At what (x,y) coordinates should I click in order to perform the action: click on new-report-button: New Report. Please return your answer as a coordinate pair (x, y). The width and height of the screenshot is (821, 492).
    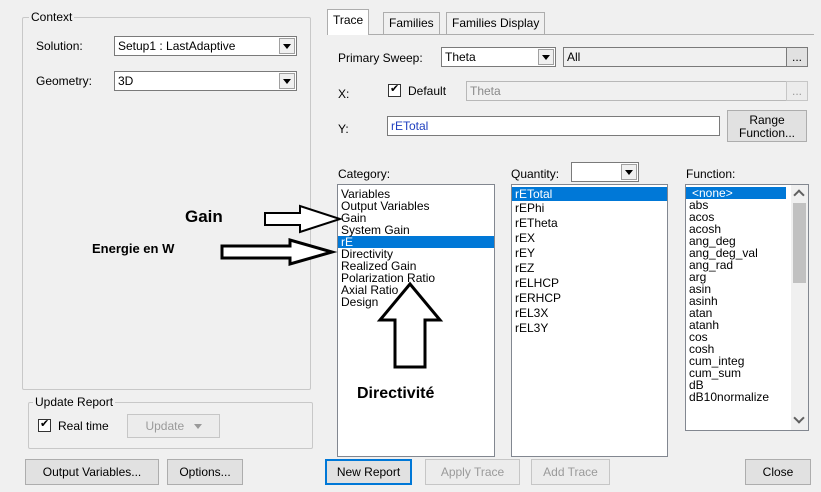
    Looking at the image, I should click on (368, 472).